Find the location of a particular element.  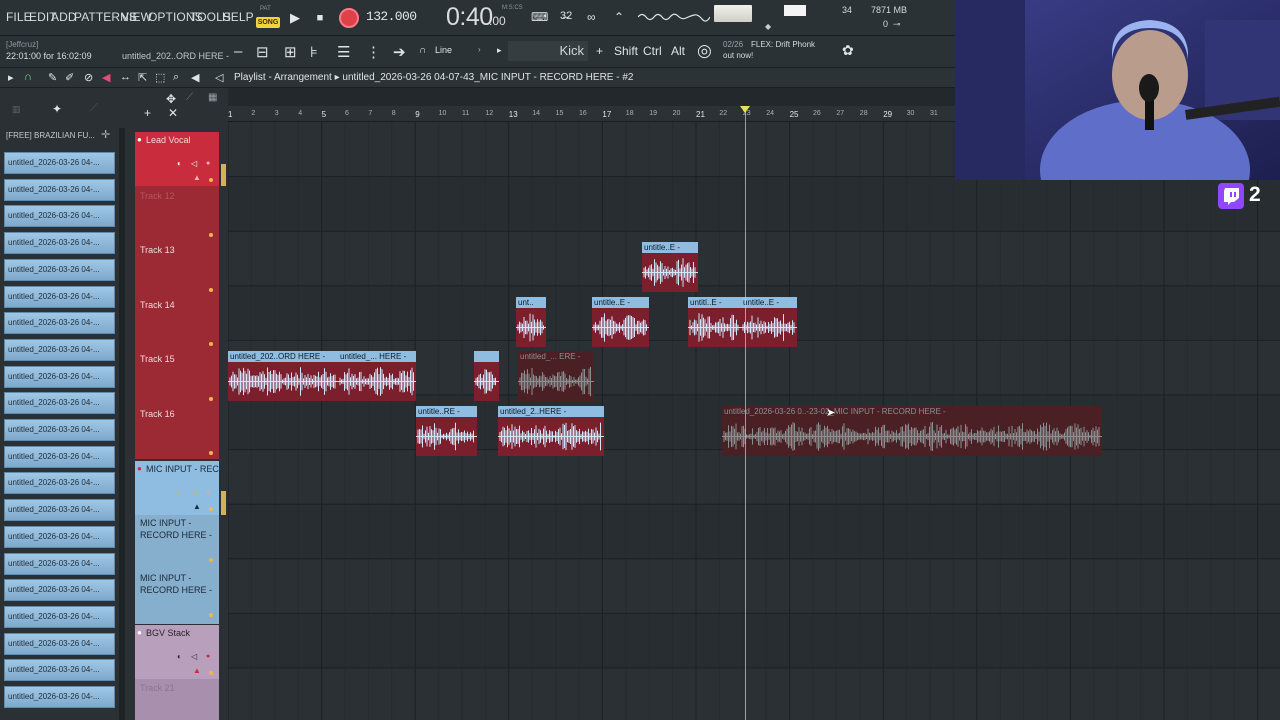

clip-title is located at coordinates (486, 356).